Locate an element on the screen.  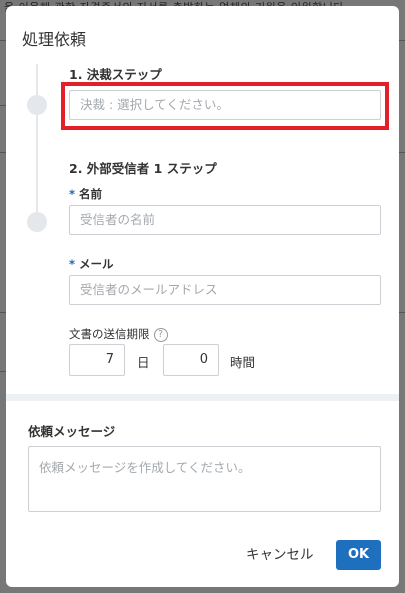
section-divider is located at coordinates (202, 397).